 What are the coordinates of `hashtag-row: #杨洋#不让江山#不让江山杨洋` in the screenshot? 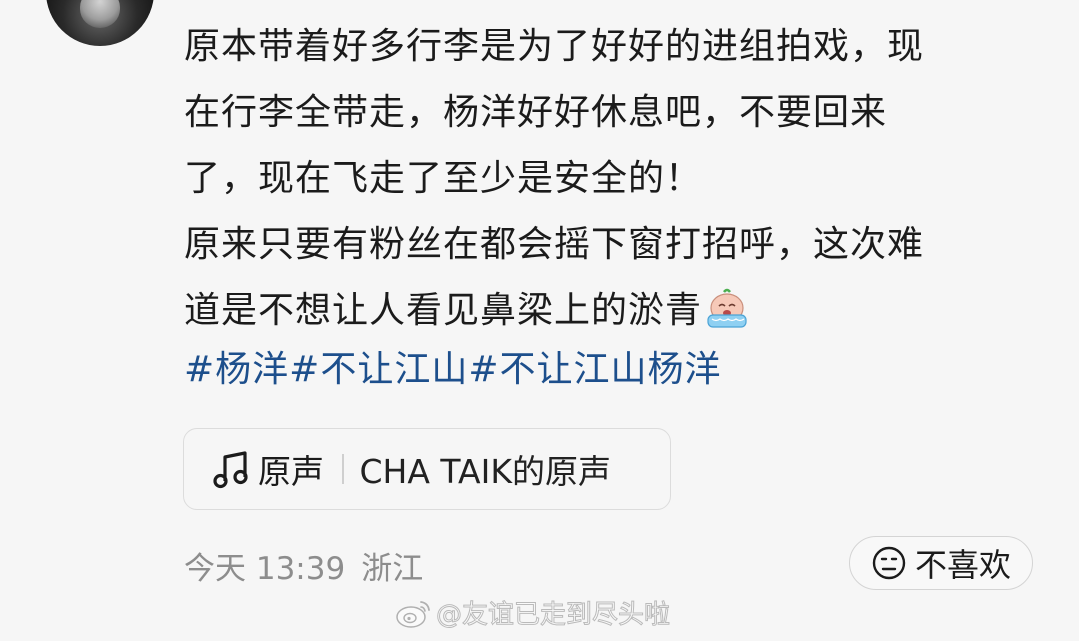 It's located at (453, 370).